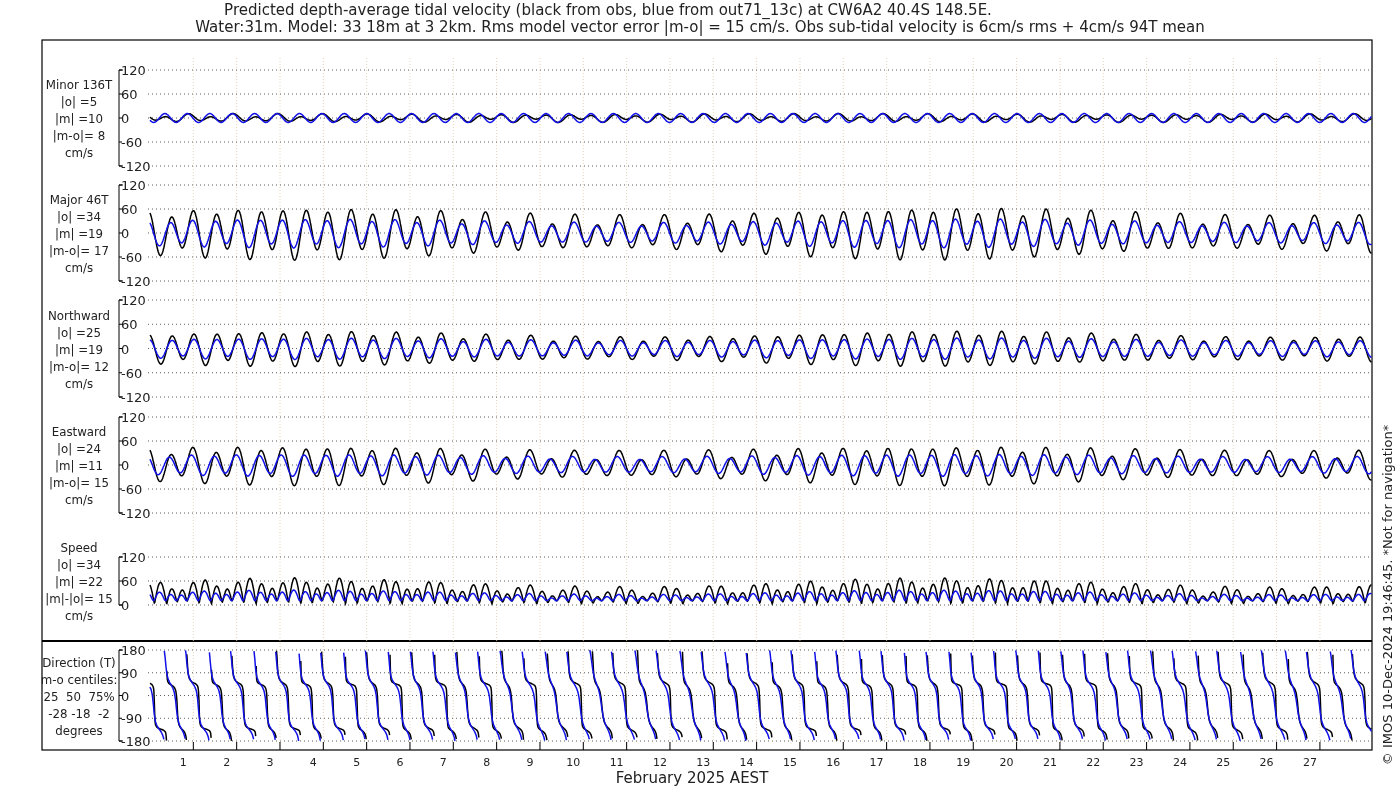  I want to click on day-label: 8, so click(487, 762).